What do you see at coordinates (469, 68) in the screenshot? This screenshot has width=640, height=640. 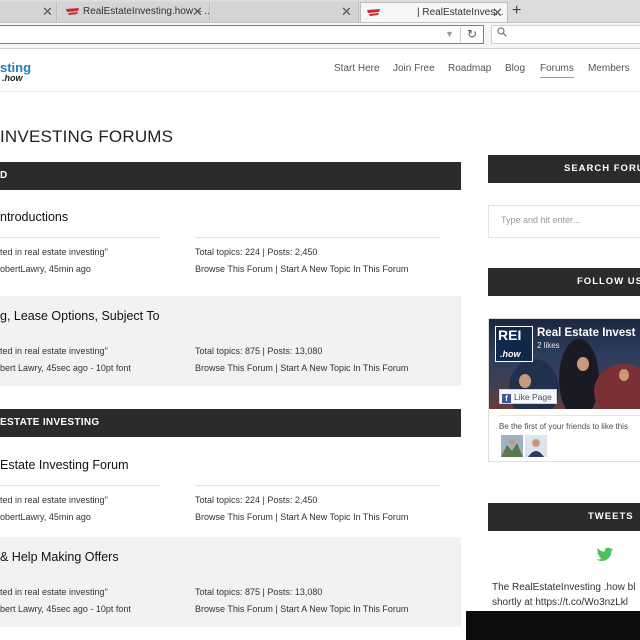 I see `nav-roadmap: Roadmap` at bounding box center [469, 68].